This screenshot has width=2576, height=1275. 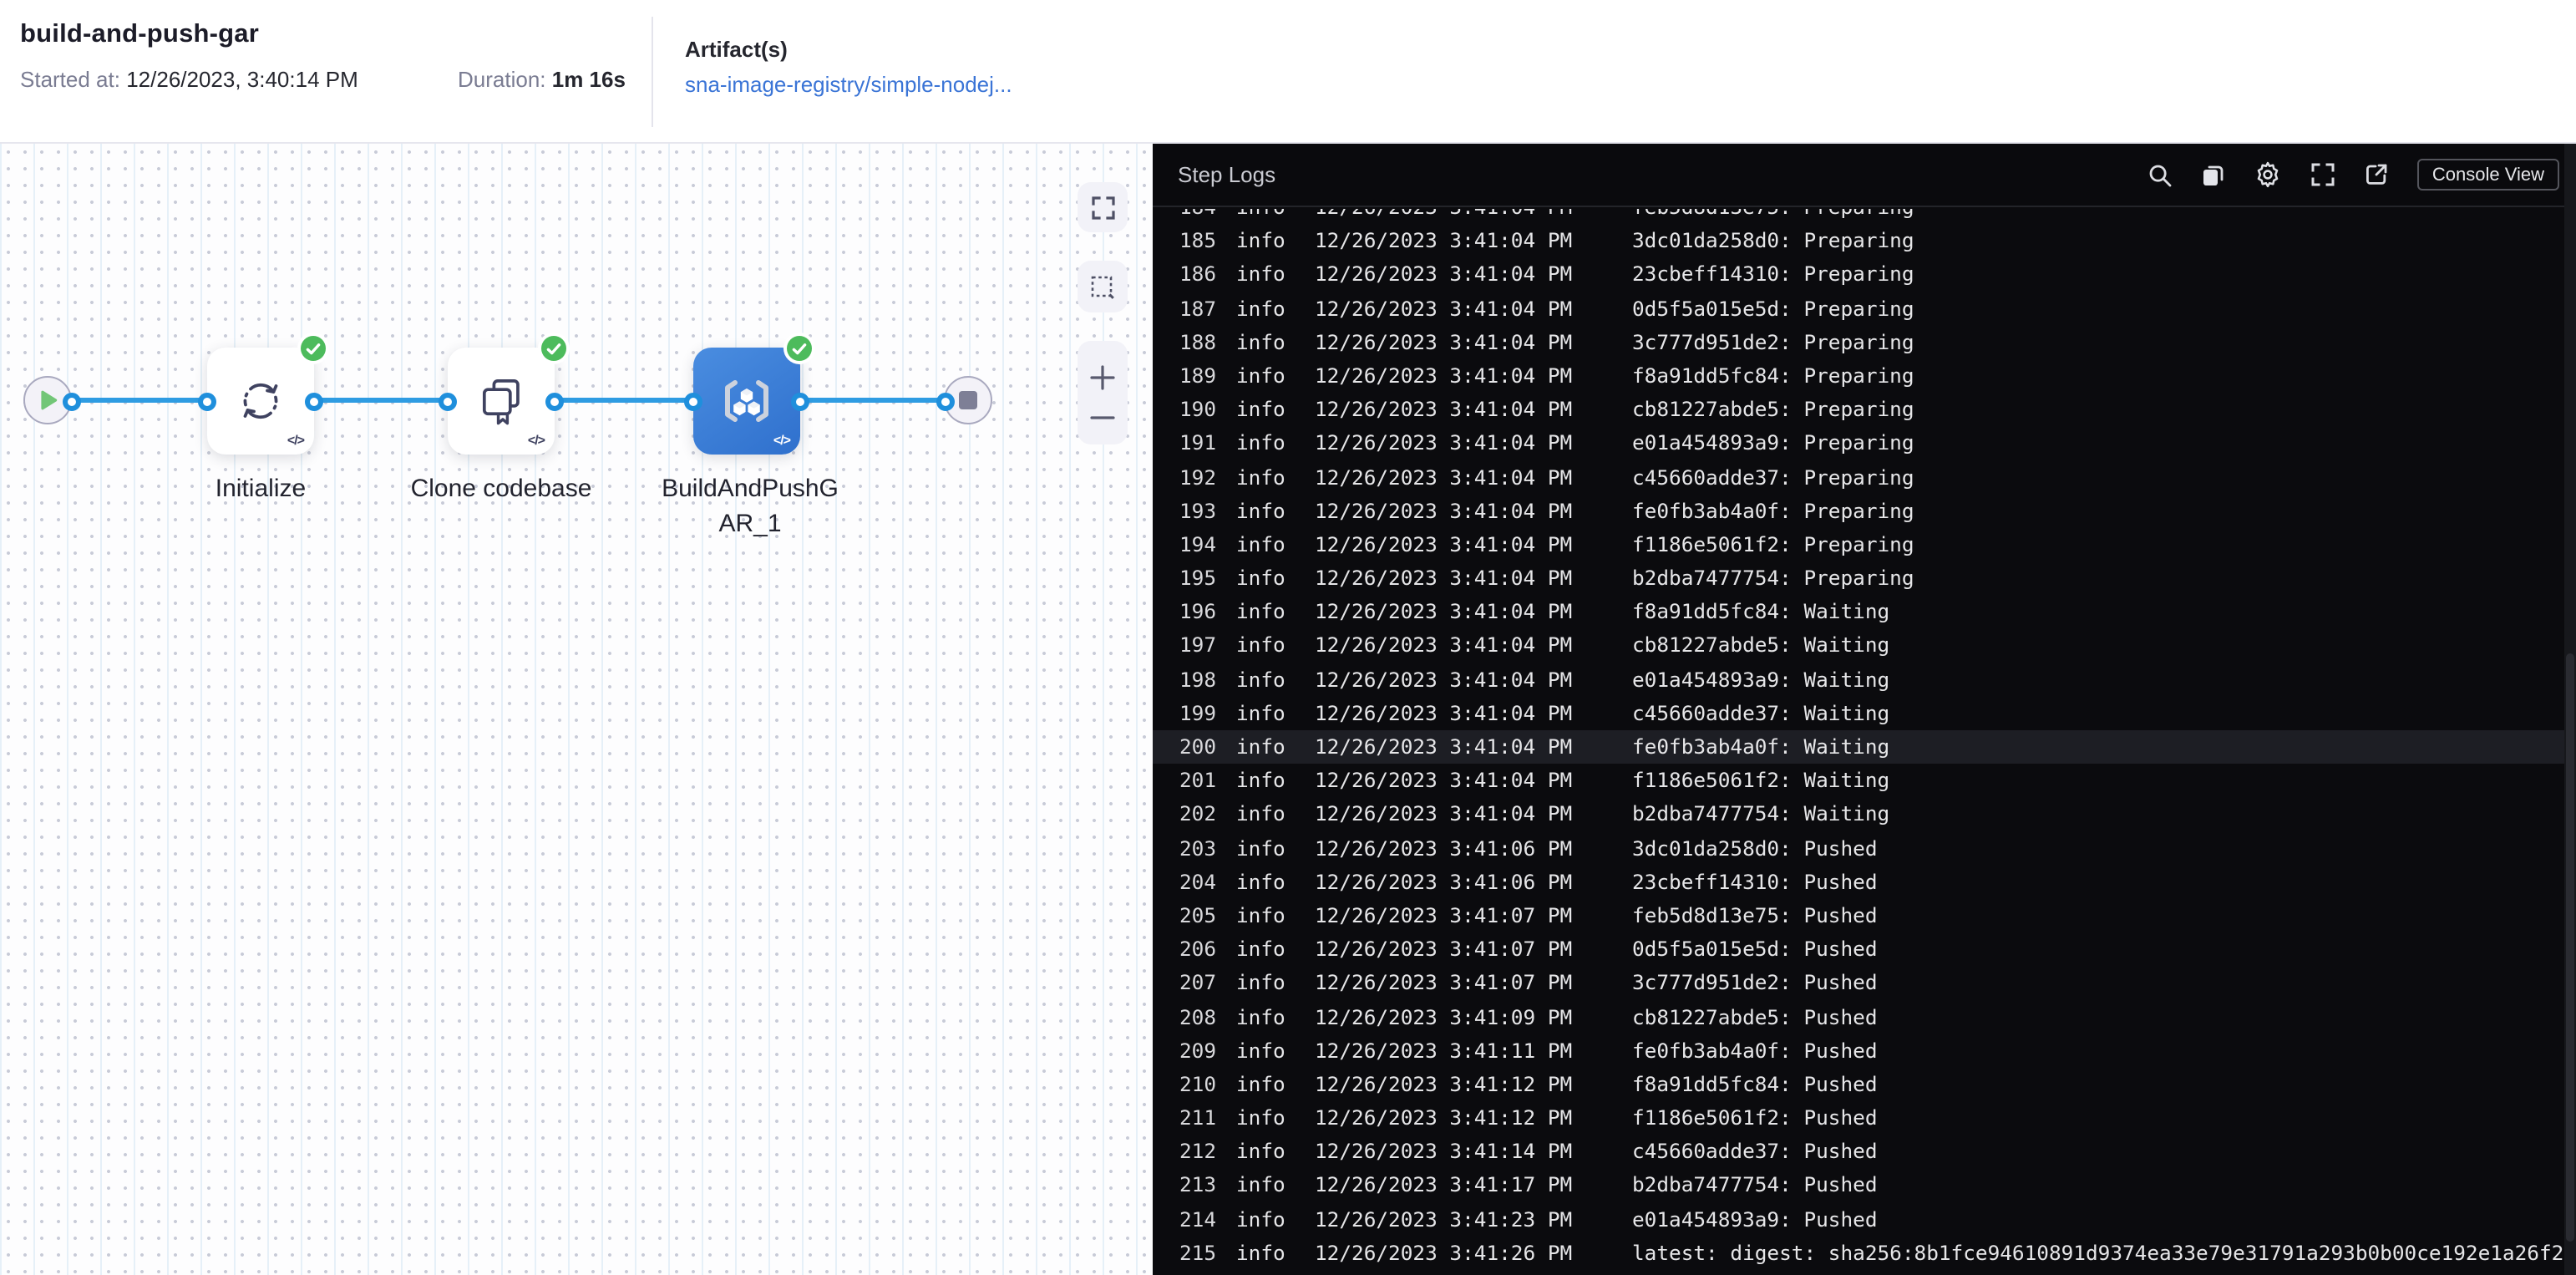 I want to click on log-line-number: 196, so click(x=1198, y=612).